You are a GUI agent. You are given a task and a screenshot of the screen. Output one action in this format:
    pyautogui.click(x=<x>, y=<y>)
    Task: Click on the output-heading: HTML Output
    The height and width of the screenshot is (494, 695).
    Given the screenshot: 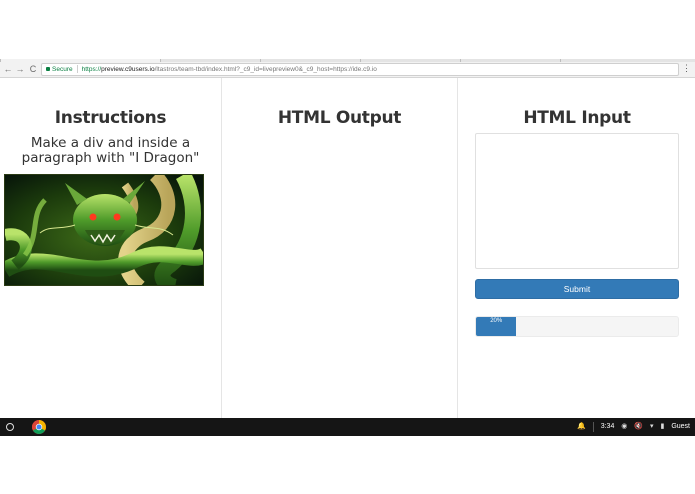 What is the action you would take?
    pyautogui.click(x=339, y=118)
    